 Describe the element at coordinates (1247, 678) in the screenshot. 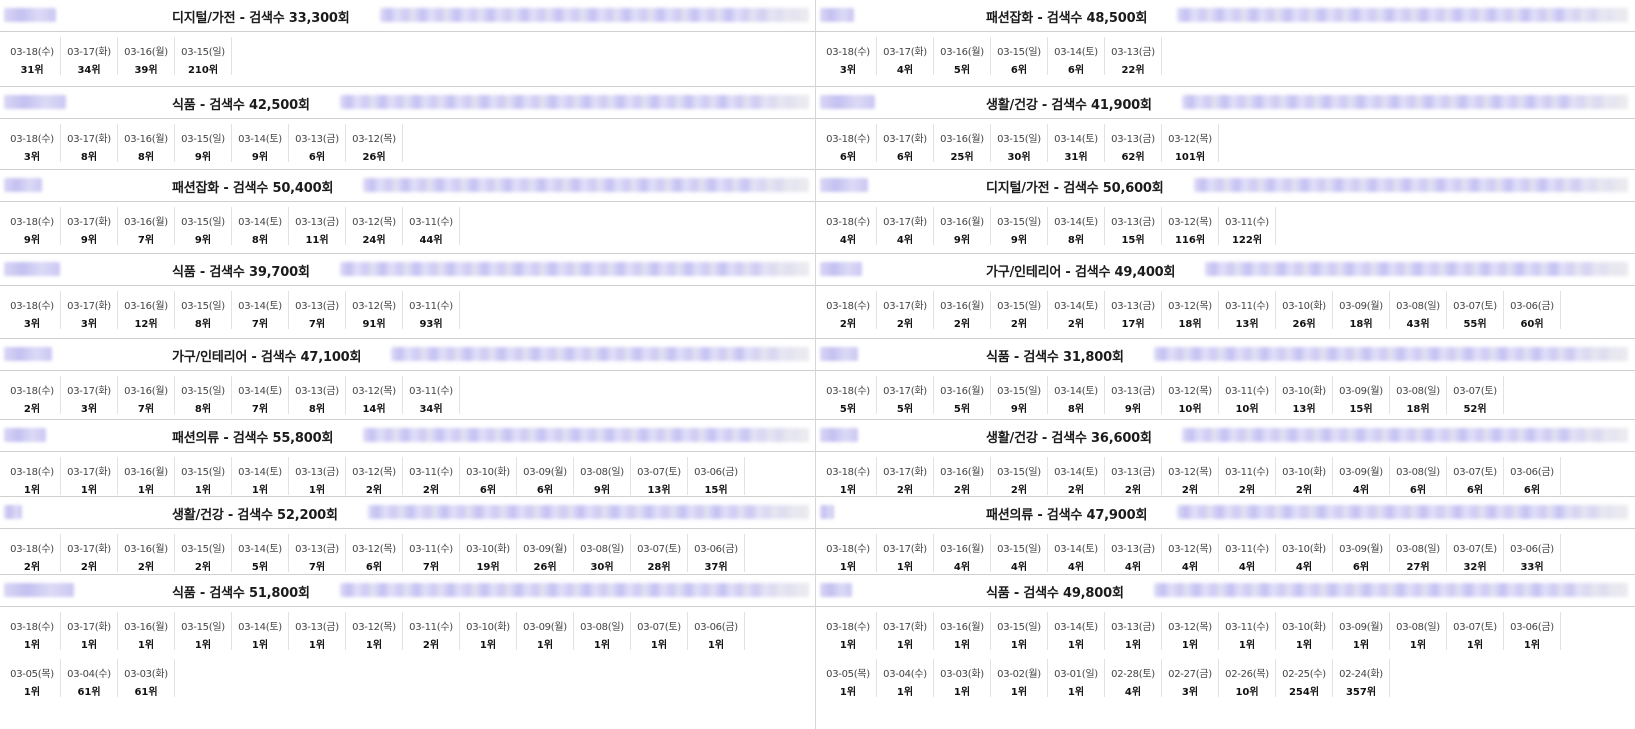

I see `rank-cell: 02-26(목) 10위` at that location.